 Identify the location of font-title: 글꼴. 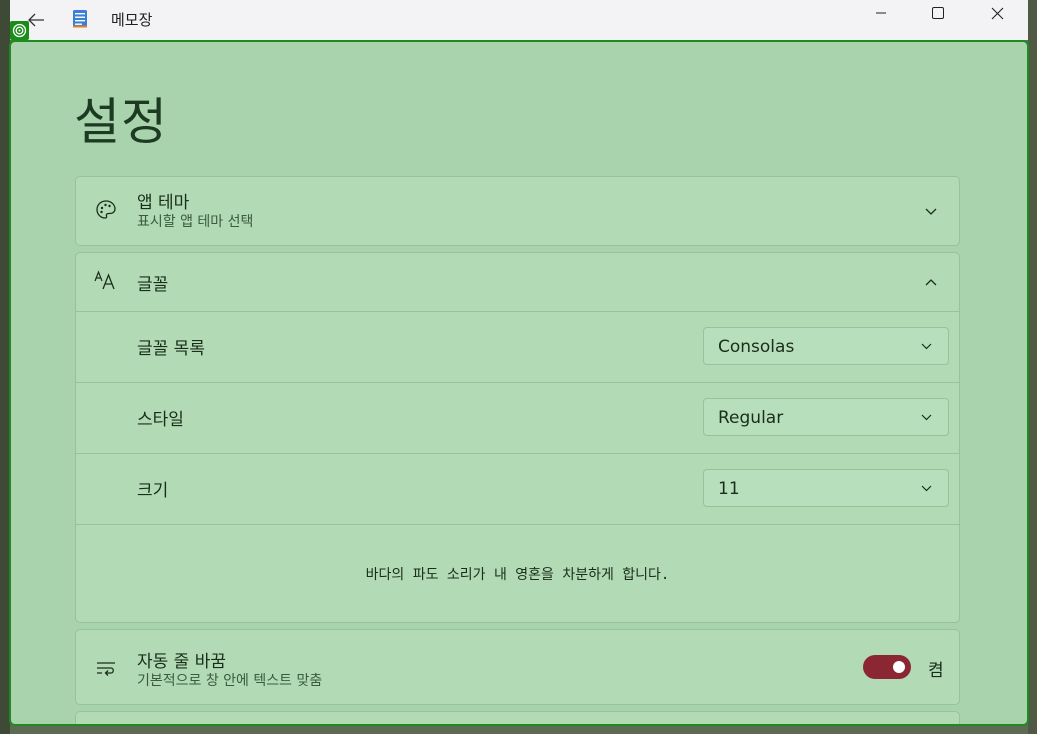
(153, 285).